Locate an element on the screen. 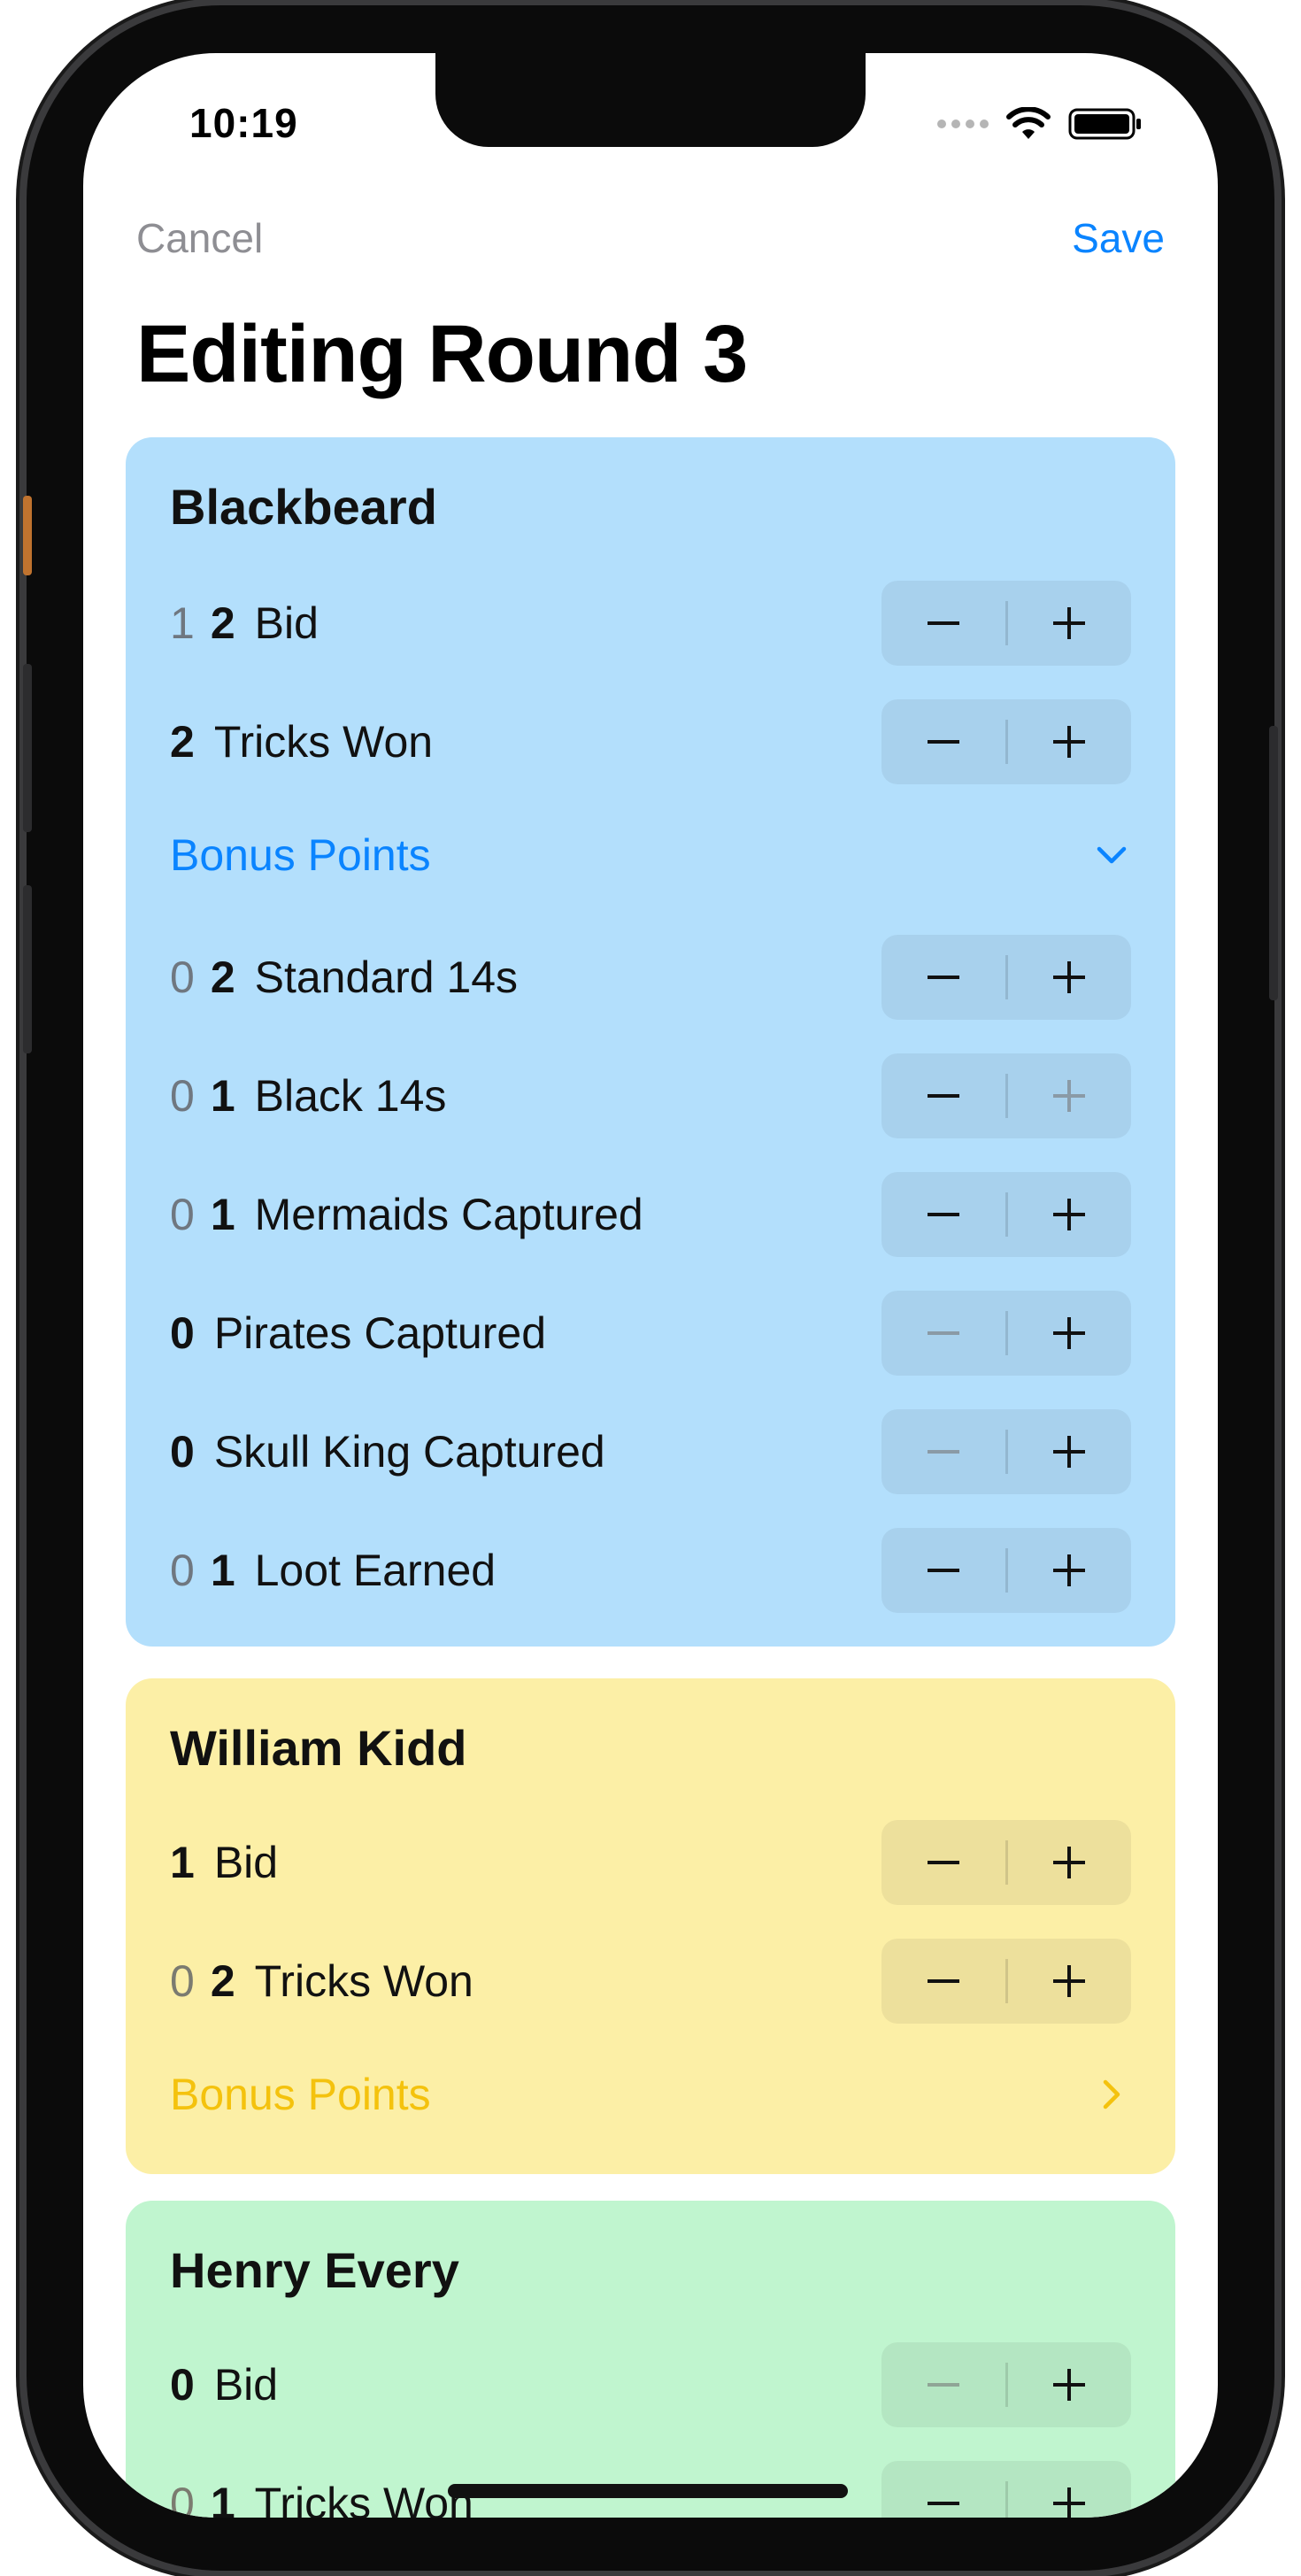 This screenshot has height=2576, width=1301. row-label: Tricks Won is located at coordinates (363, 1981).